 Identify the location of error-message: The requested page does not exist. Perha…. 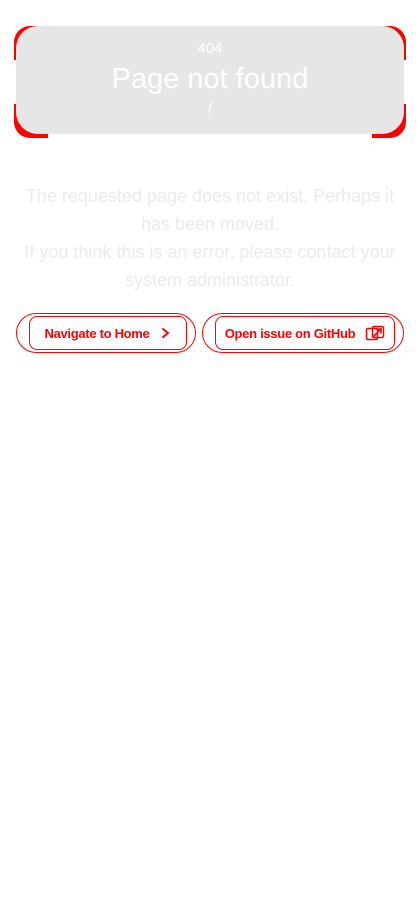
(210, 238).